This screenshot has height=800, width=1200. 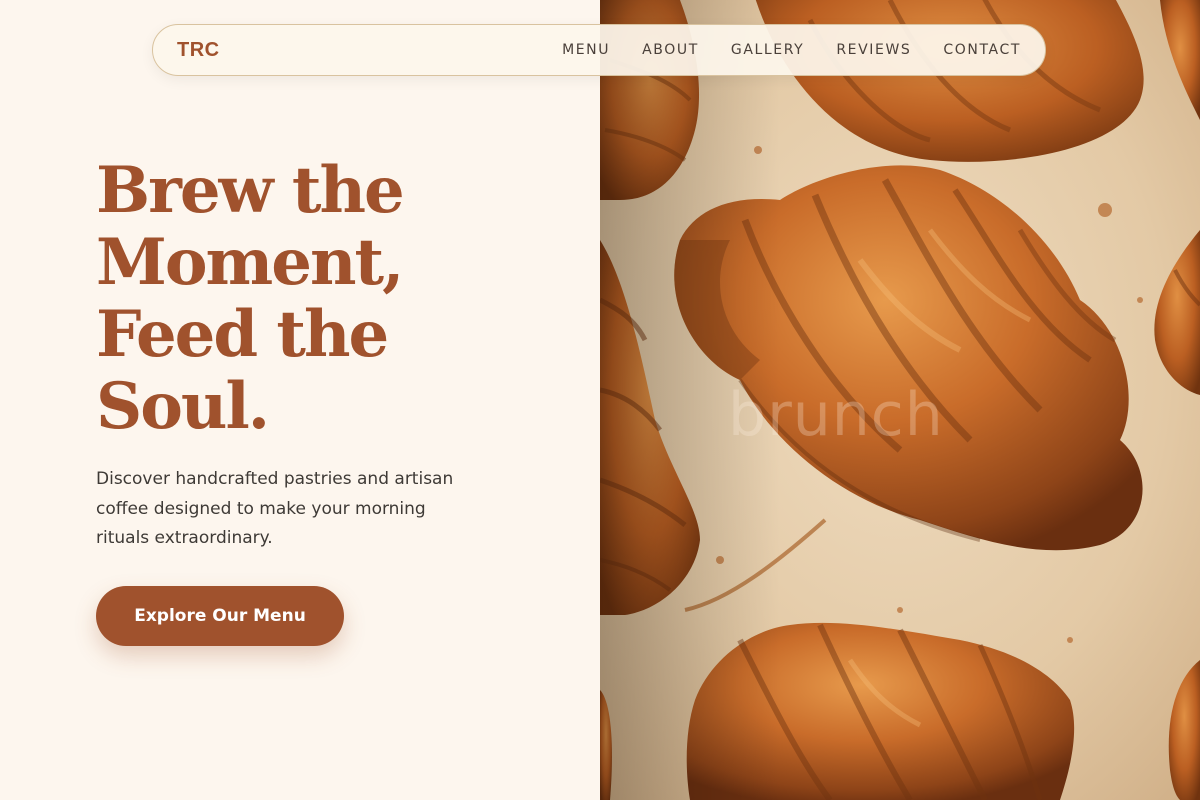 What do you see at coordinates (670, 50) in the screenshot?
I see `nav-link-about: ABOUT` at bounding box center [670, 50].